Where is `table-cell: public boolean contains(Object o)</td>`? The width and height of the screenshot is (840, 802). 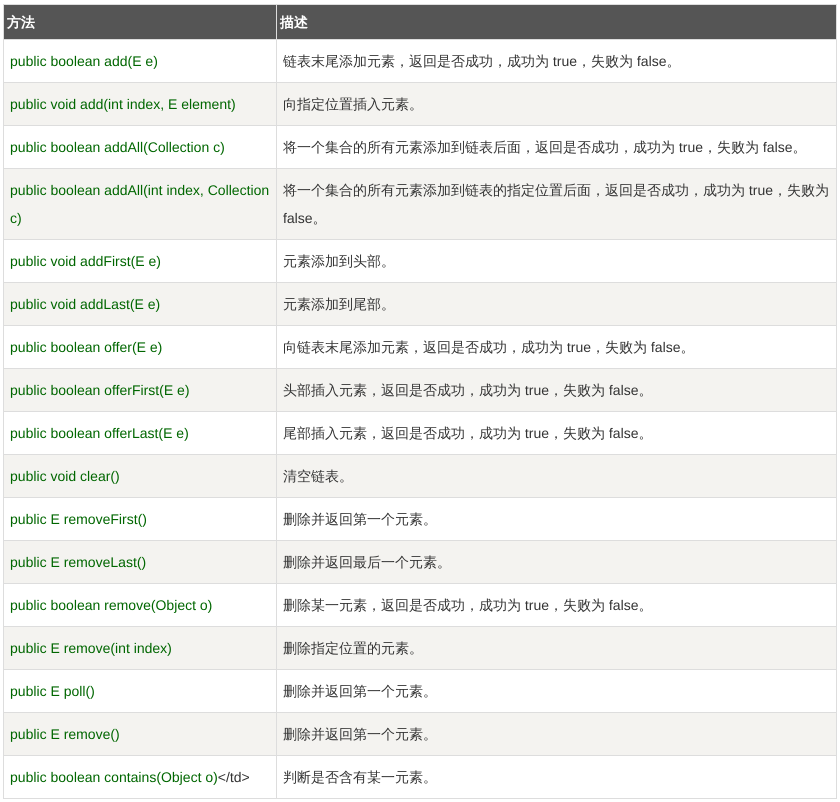
table-cell: public boolean contains(Object o)</td> is located at coordinates (140, 777).